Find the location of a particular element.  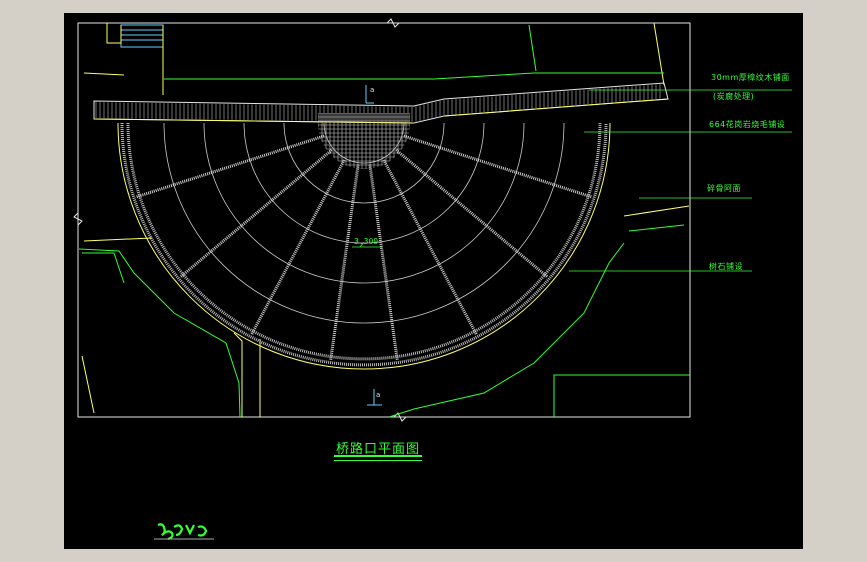

annotation-text: 30mm厚樟纹木铺面 is located at coordinates (750, 77).